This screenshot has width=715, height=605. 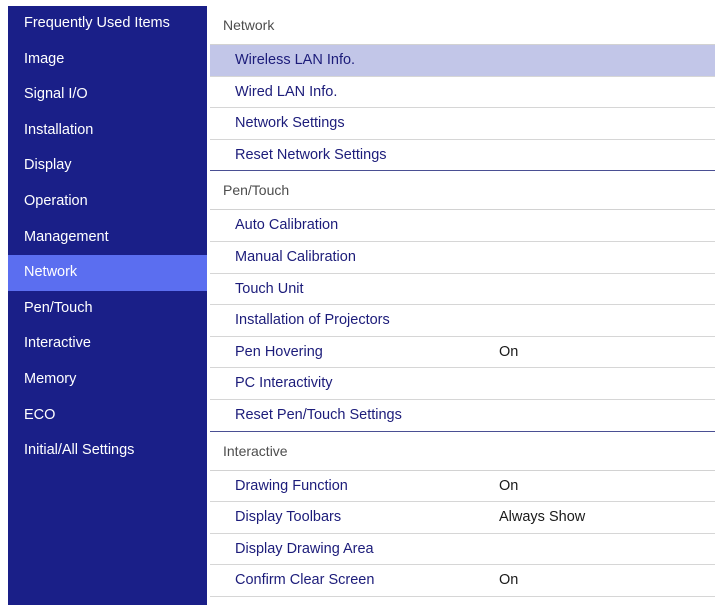 What do you see at coordinates (107, 24) in the screenshot?
I see `sidebar-item-frequently-used-items: Frequently Used Items` at bounding box center [107, 24].